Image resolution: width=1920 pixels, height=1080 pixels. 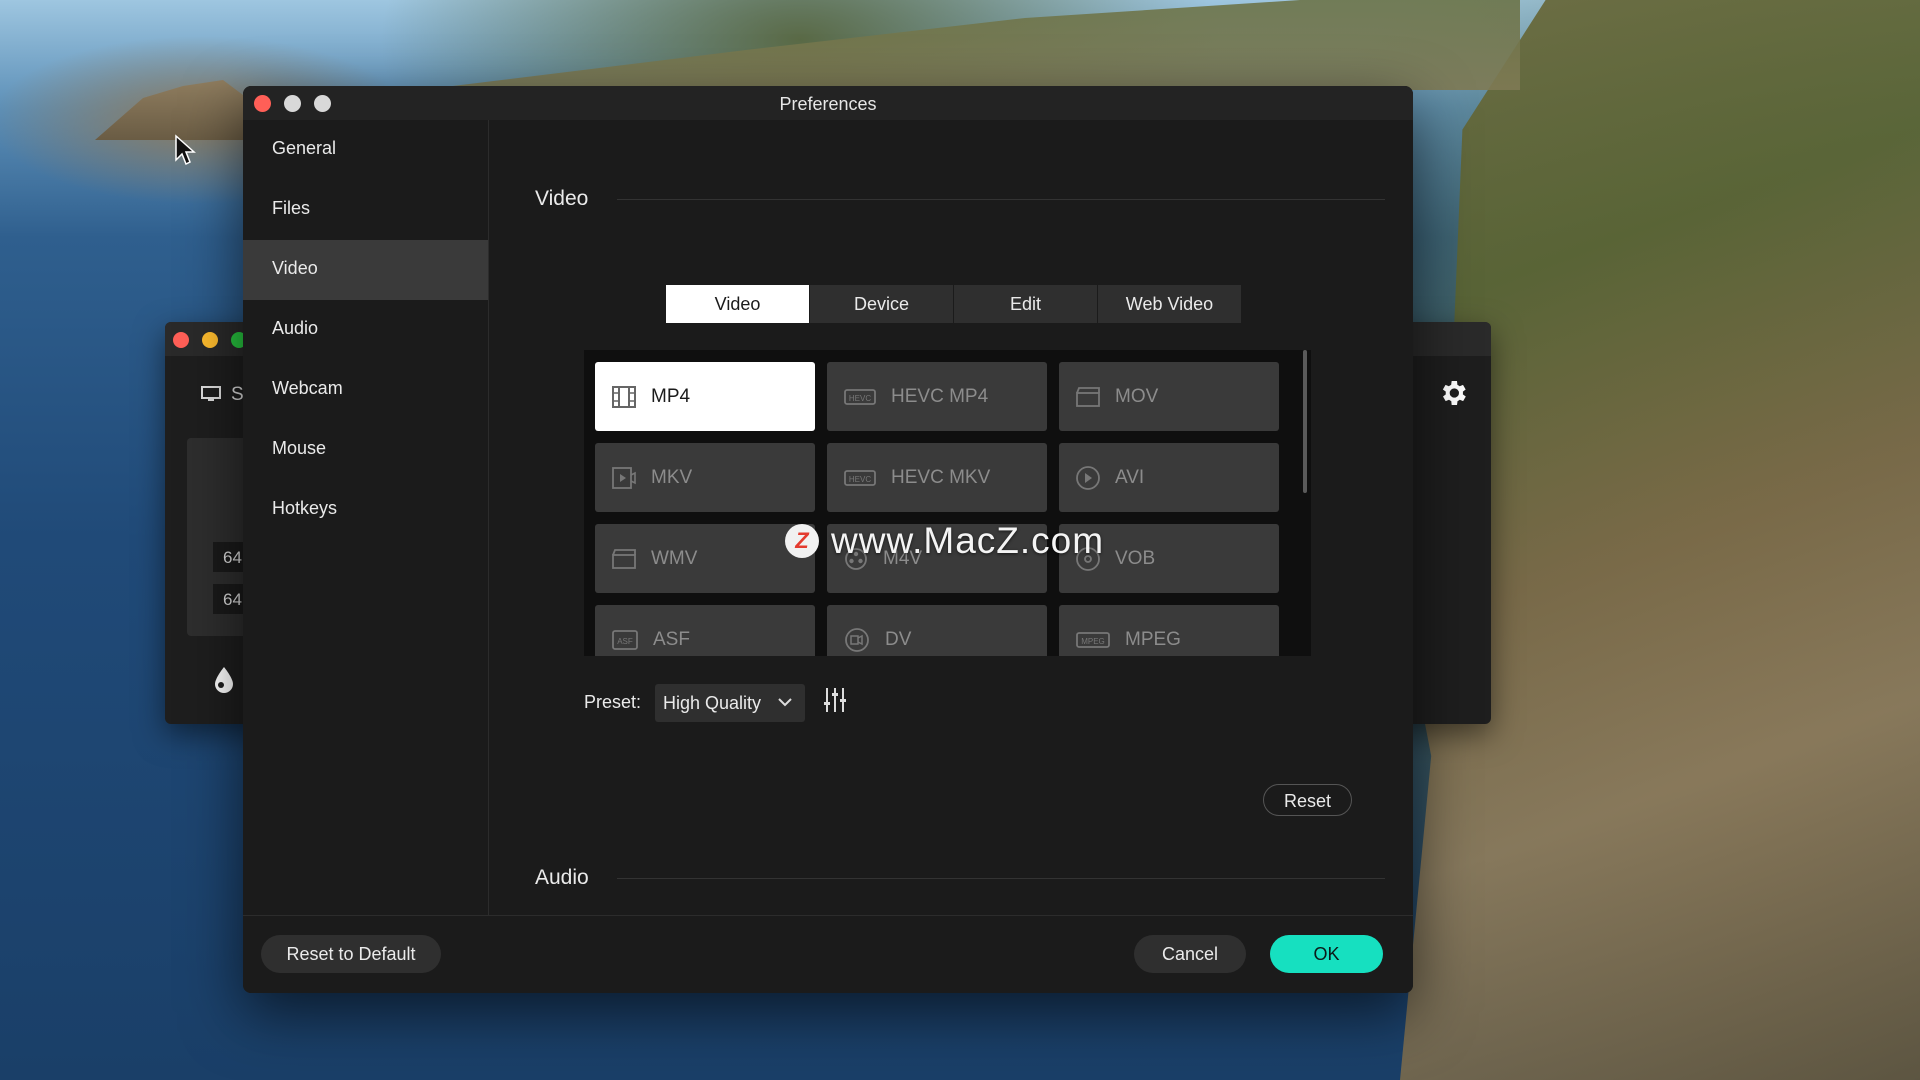 I want to click on gear-icon, so click(x=1453, y=395).